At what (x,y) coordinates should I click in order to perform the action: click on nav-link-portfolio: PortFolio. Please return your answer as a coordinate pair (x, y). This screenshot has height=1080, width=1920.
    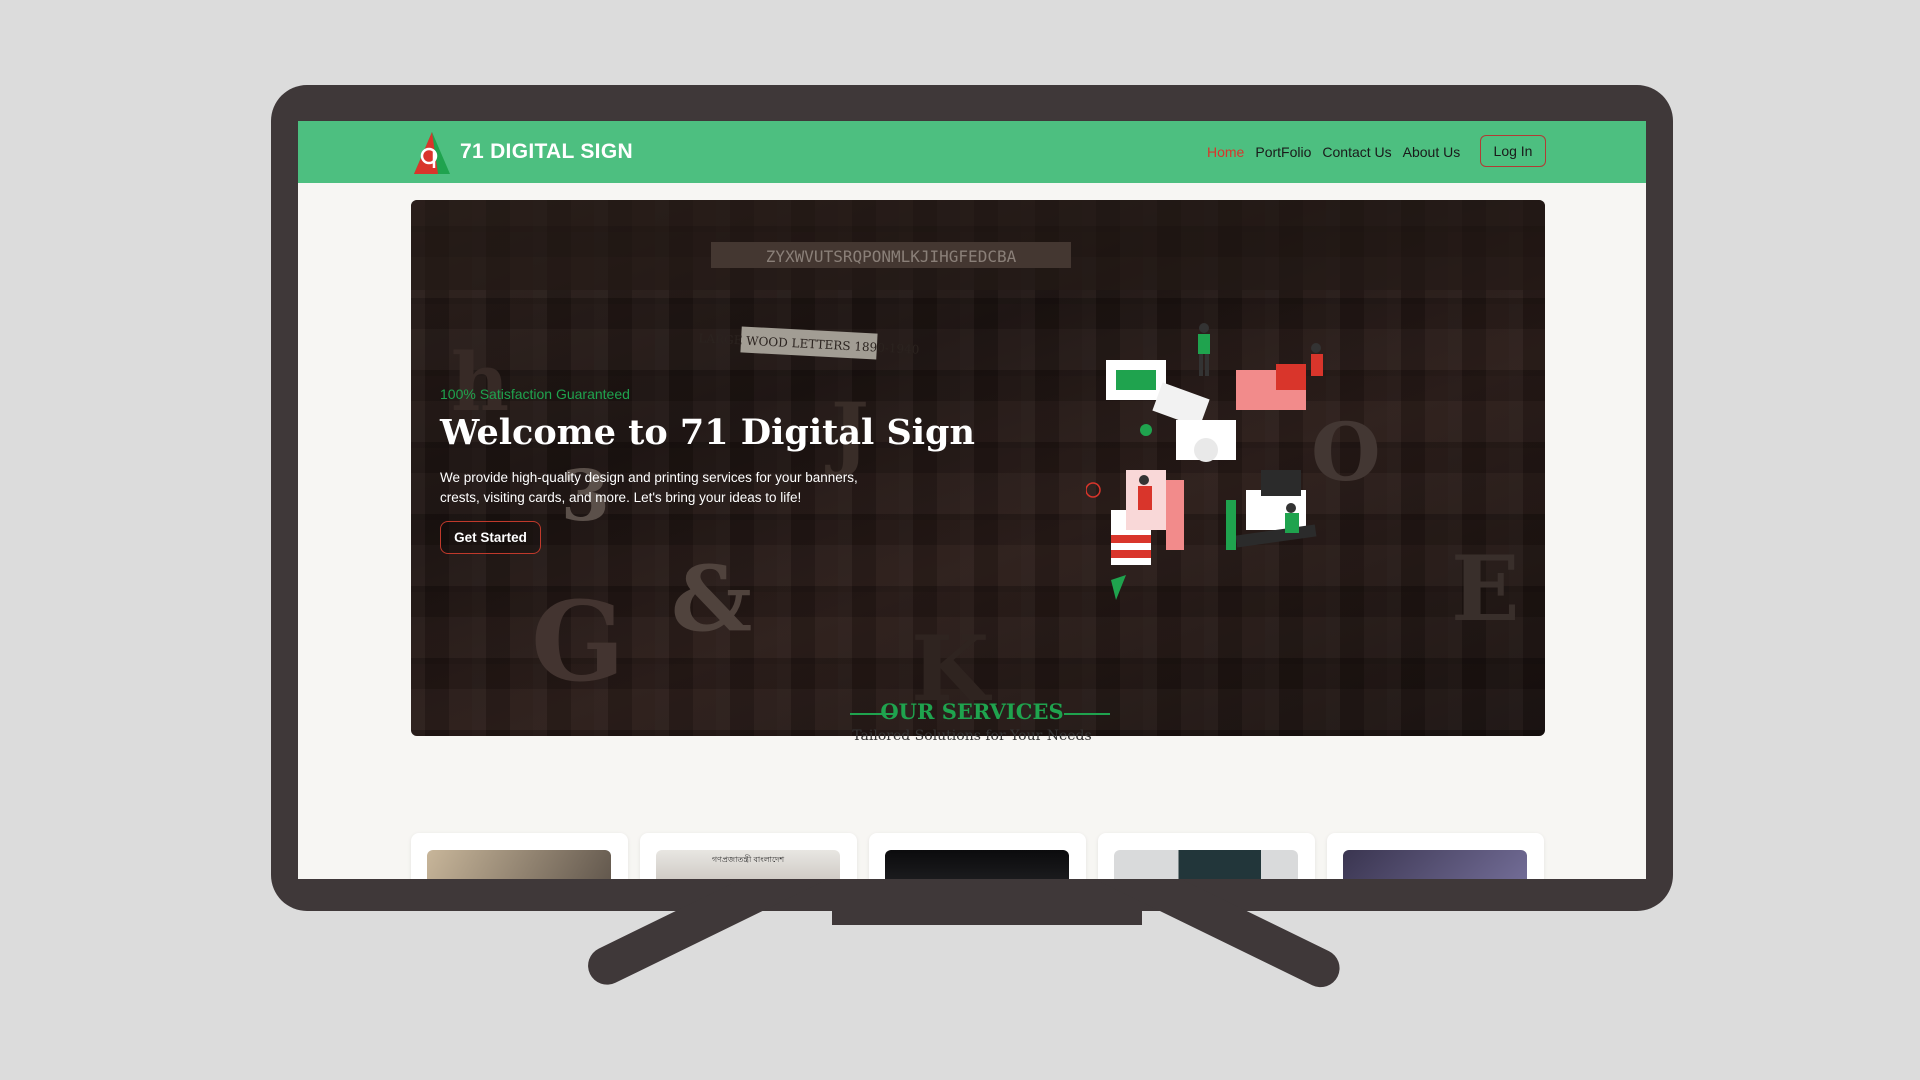
    Looking at the image, I should click on (1283, 152).